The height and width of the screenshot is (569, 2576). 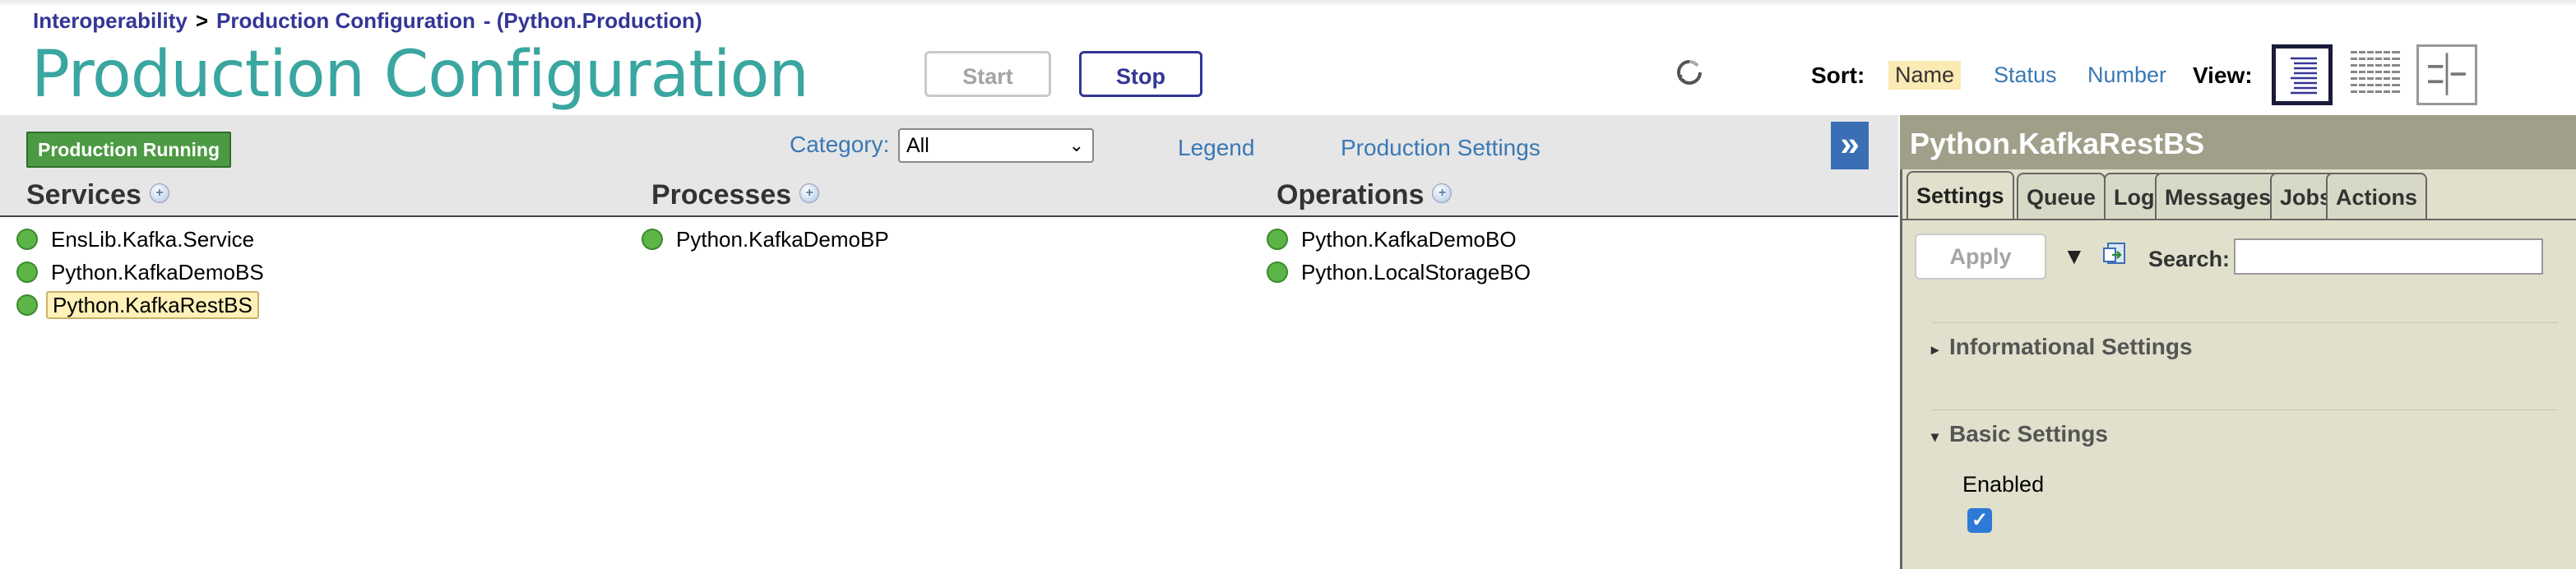 I want to click on status-badge: Production Running, so click(x=129, y=150).